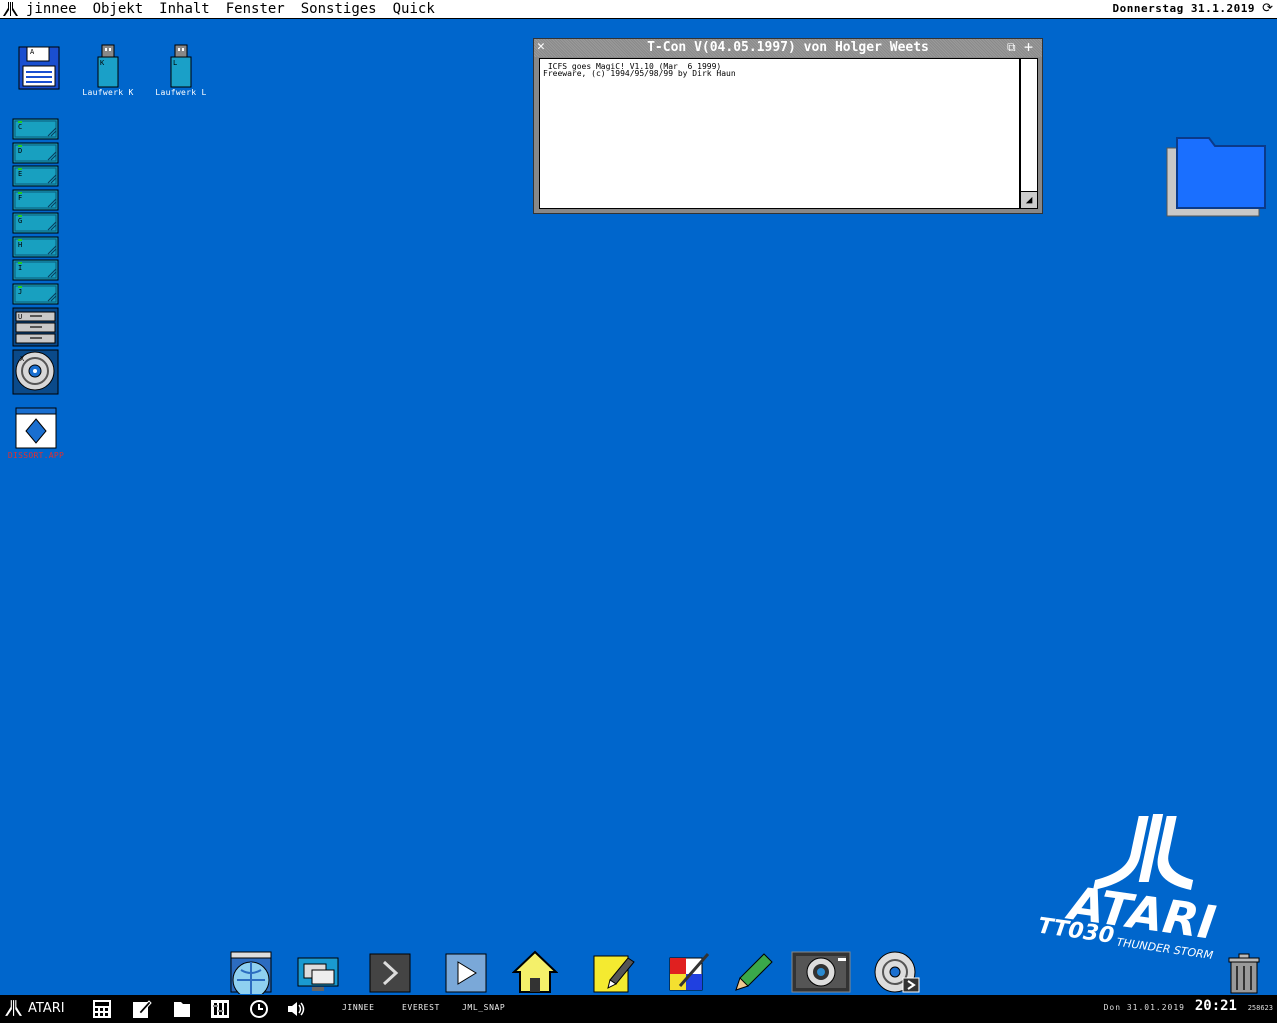 The width and height of the screenshot is (1277, 1023). What do you see at coordinates (613, 972) in the screenshot?
I see `dock-notes-icon` at bounding box center [613, 972].